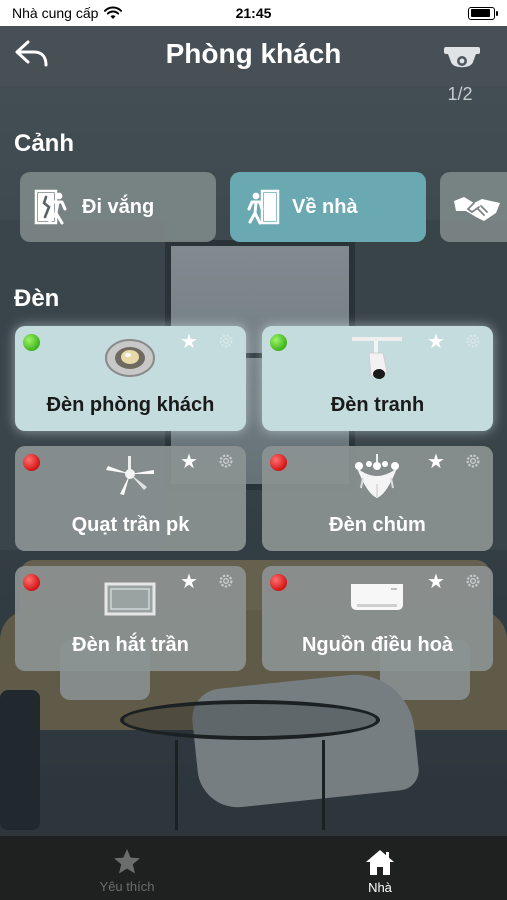  Describe the element at coordinates (130, 525) in the screenshot. I see `device-label: Quạt trần pk` at that location.